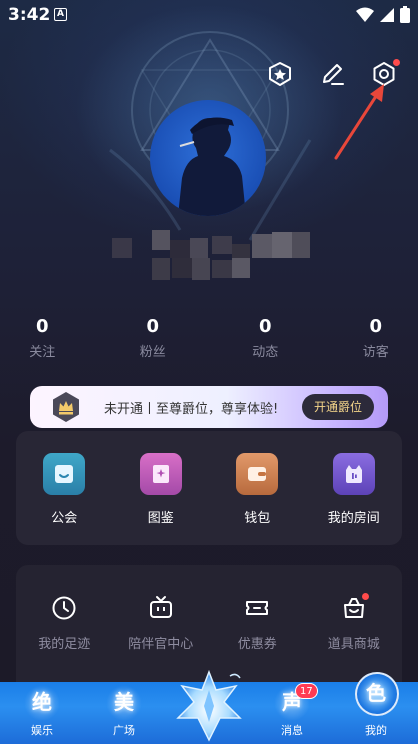 This screenshot has width=418, height=744. Describe the element at coordinates (337, 407) in the screenshot. I see `open-vip-button: 开通爵位` at that location.